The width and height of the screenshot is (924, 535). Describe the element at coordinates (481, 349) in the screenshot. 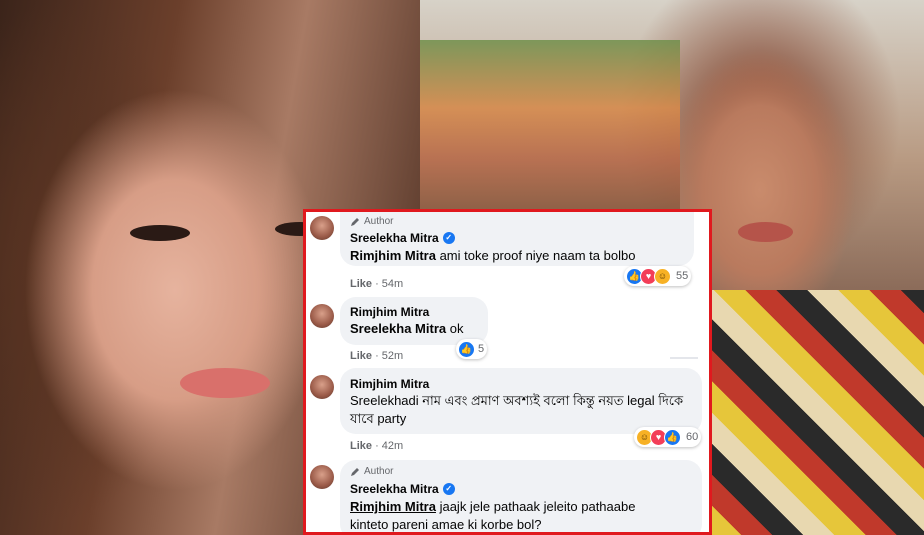

I see `reaction-count: 5` at that location.